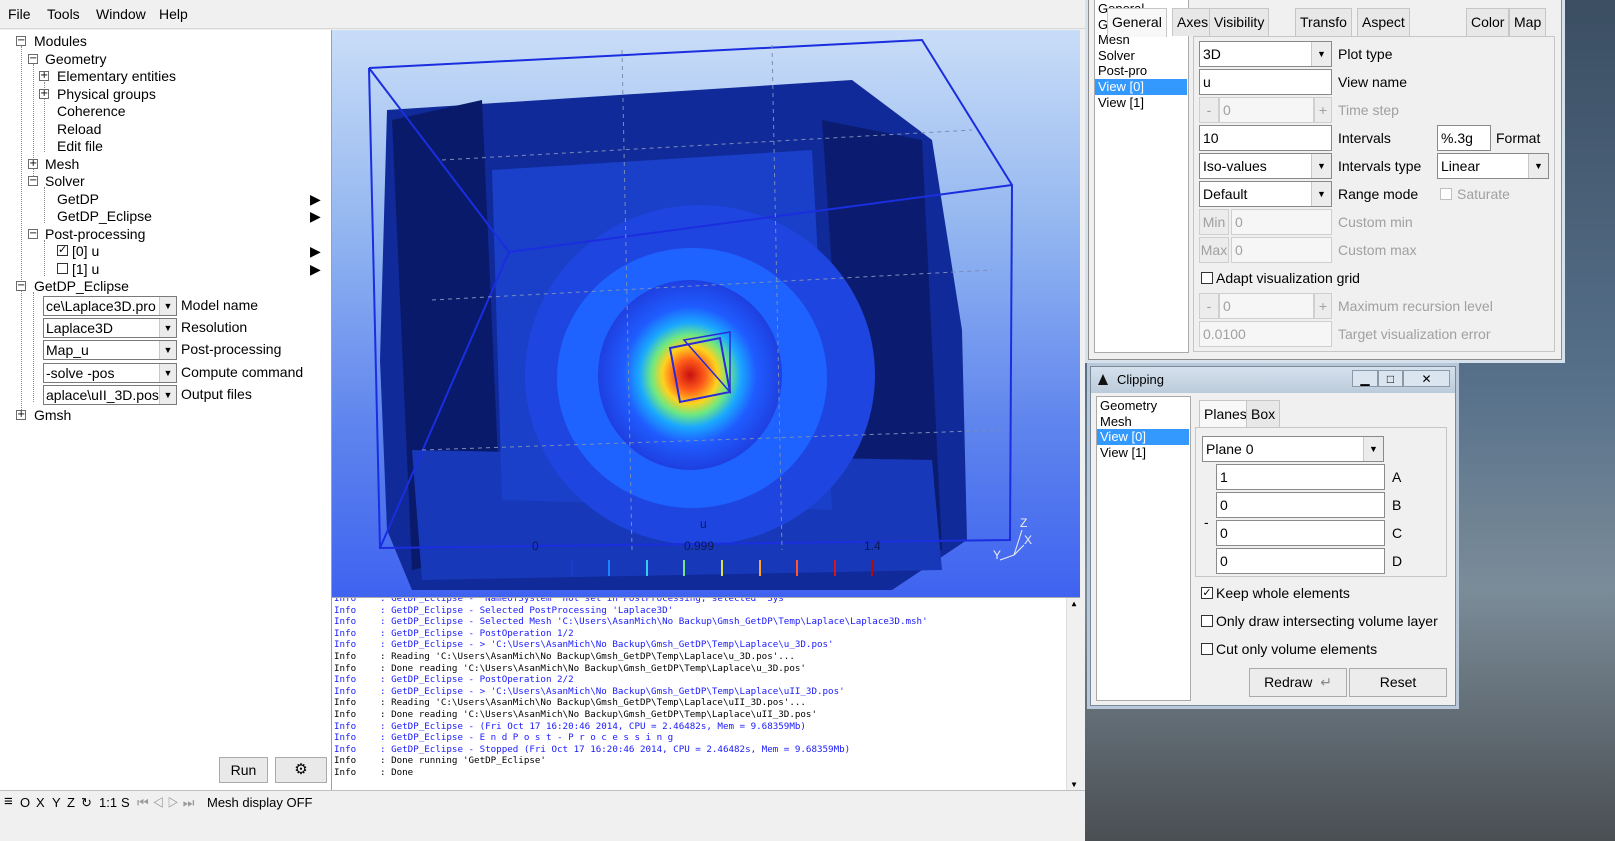 Image resolution: width=1615 pixels, height=841 pixels. I want to click on menu-file: File, so click(19, 14).